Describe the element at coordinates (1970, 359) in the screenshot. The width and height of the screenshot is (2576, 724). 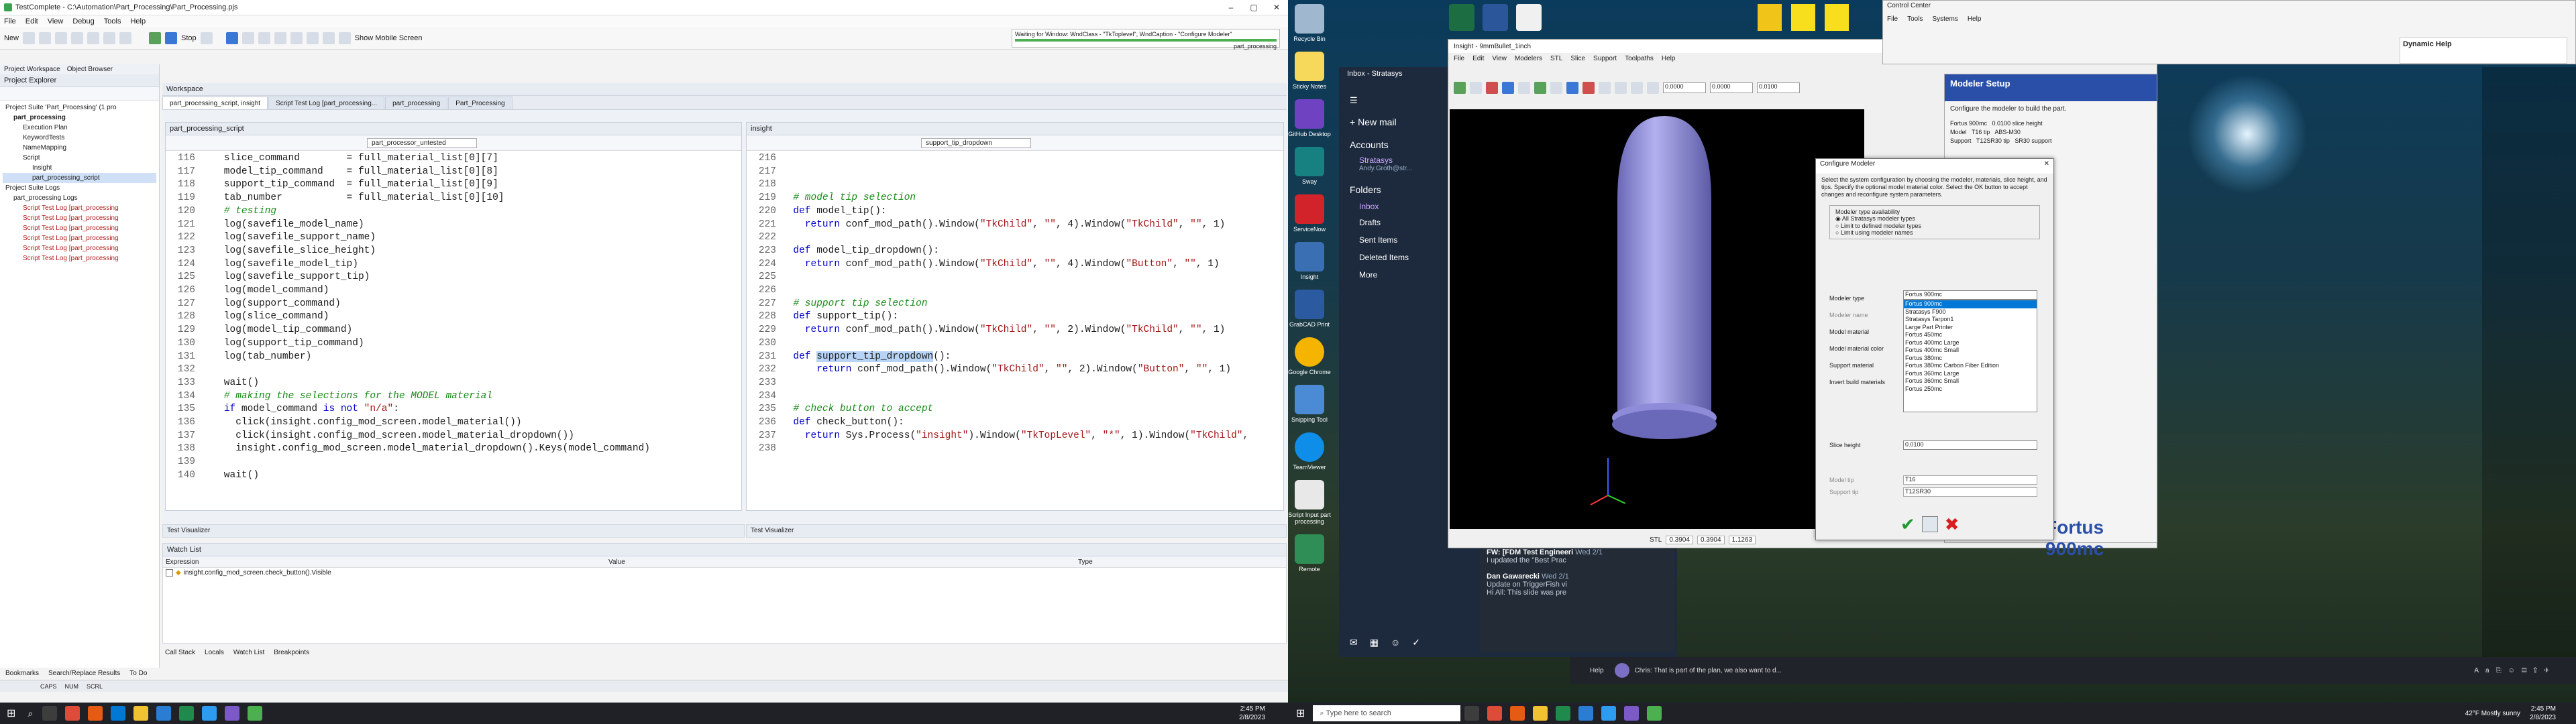
I see `list-option: Fortus 380mc` at that location.